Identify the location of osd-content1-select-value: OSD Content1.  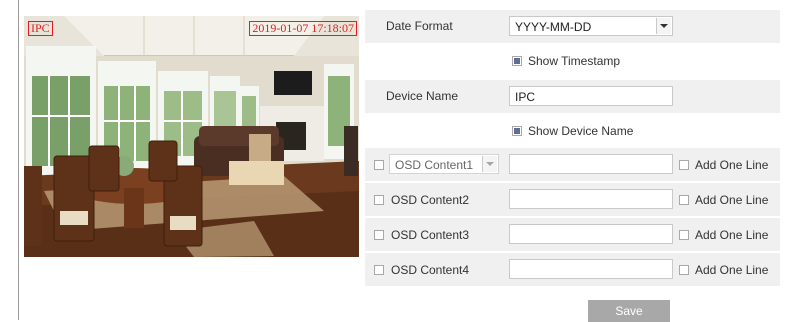
(434, 165).